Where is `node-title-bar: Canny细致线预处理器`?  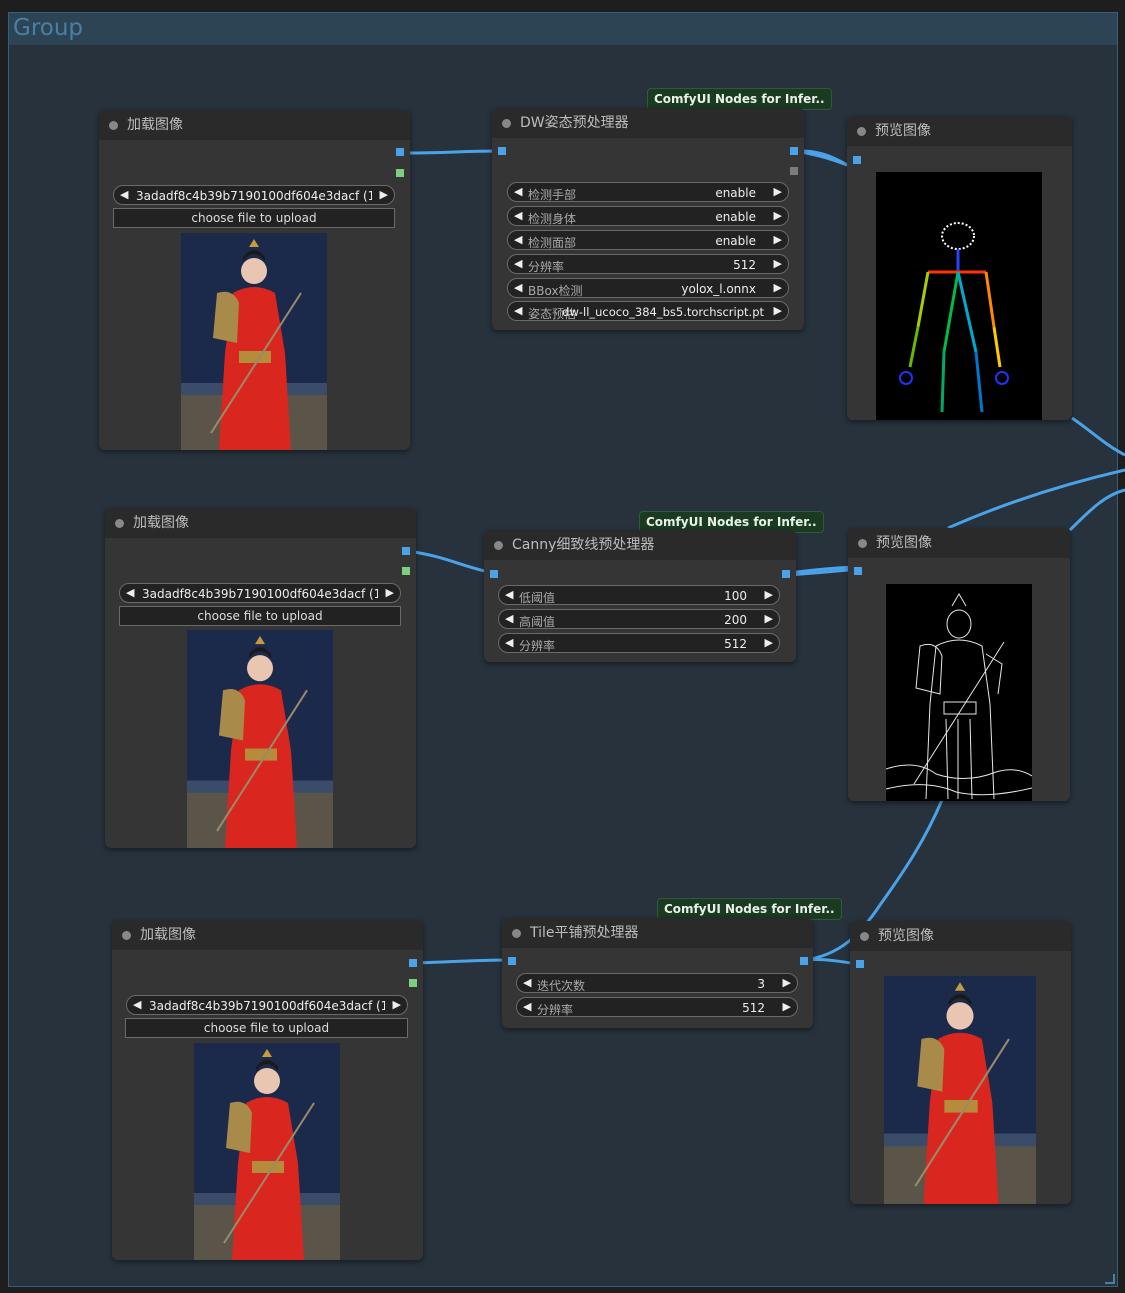 node-title-bar: Canny细致线预处理器 is located at coordinates (640, 545).